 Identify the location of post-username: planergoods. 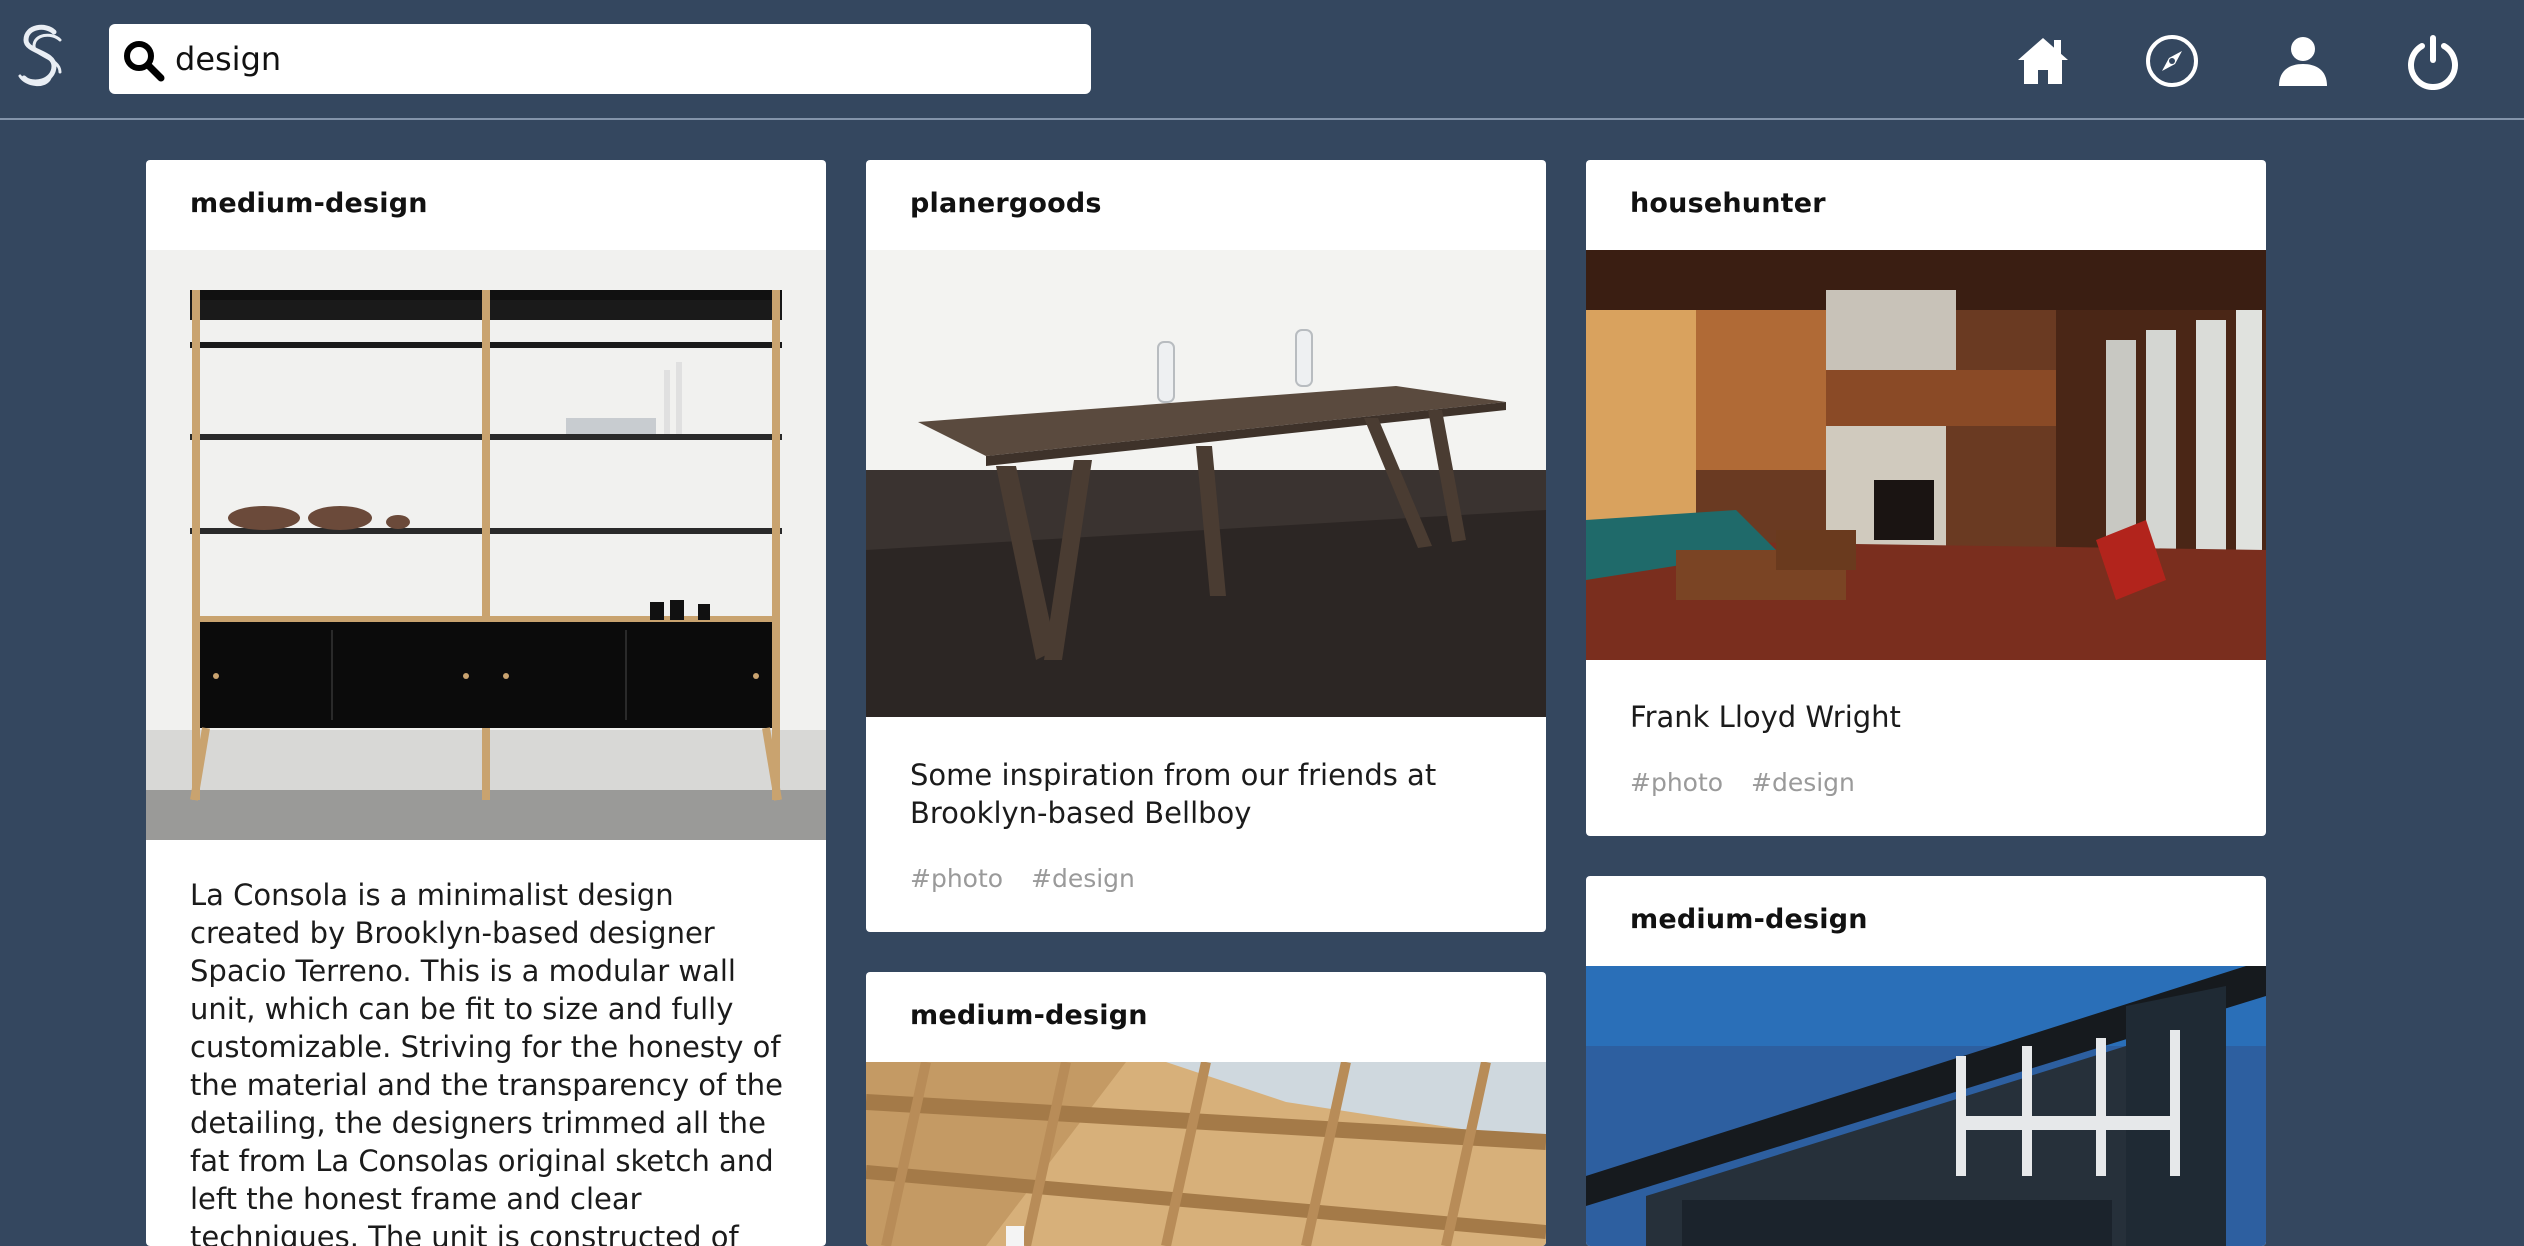
(1006, 203).